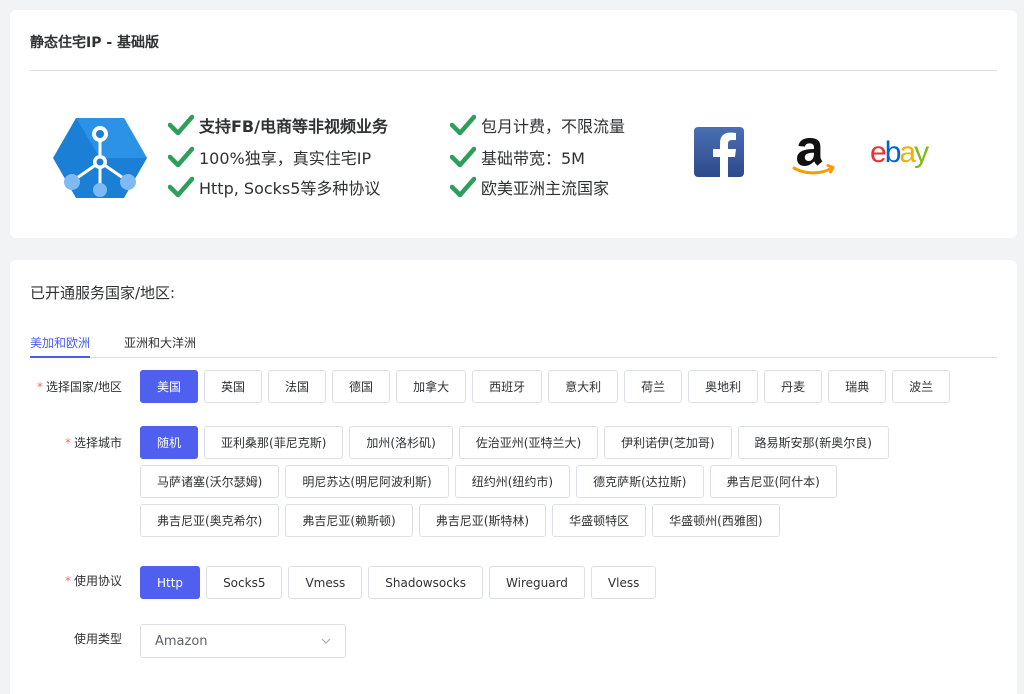  What do you see at coordinates (553, 126) in the screenshot?
I see `feature-text: 包月计费，不限流量` at bounding box center [553, 126].